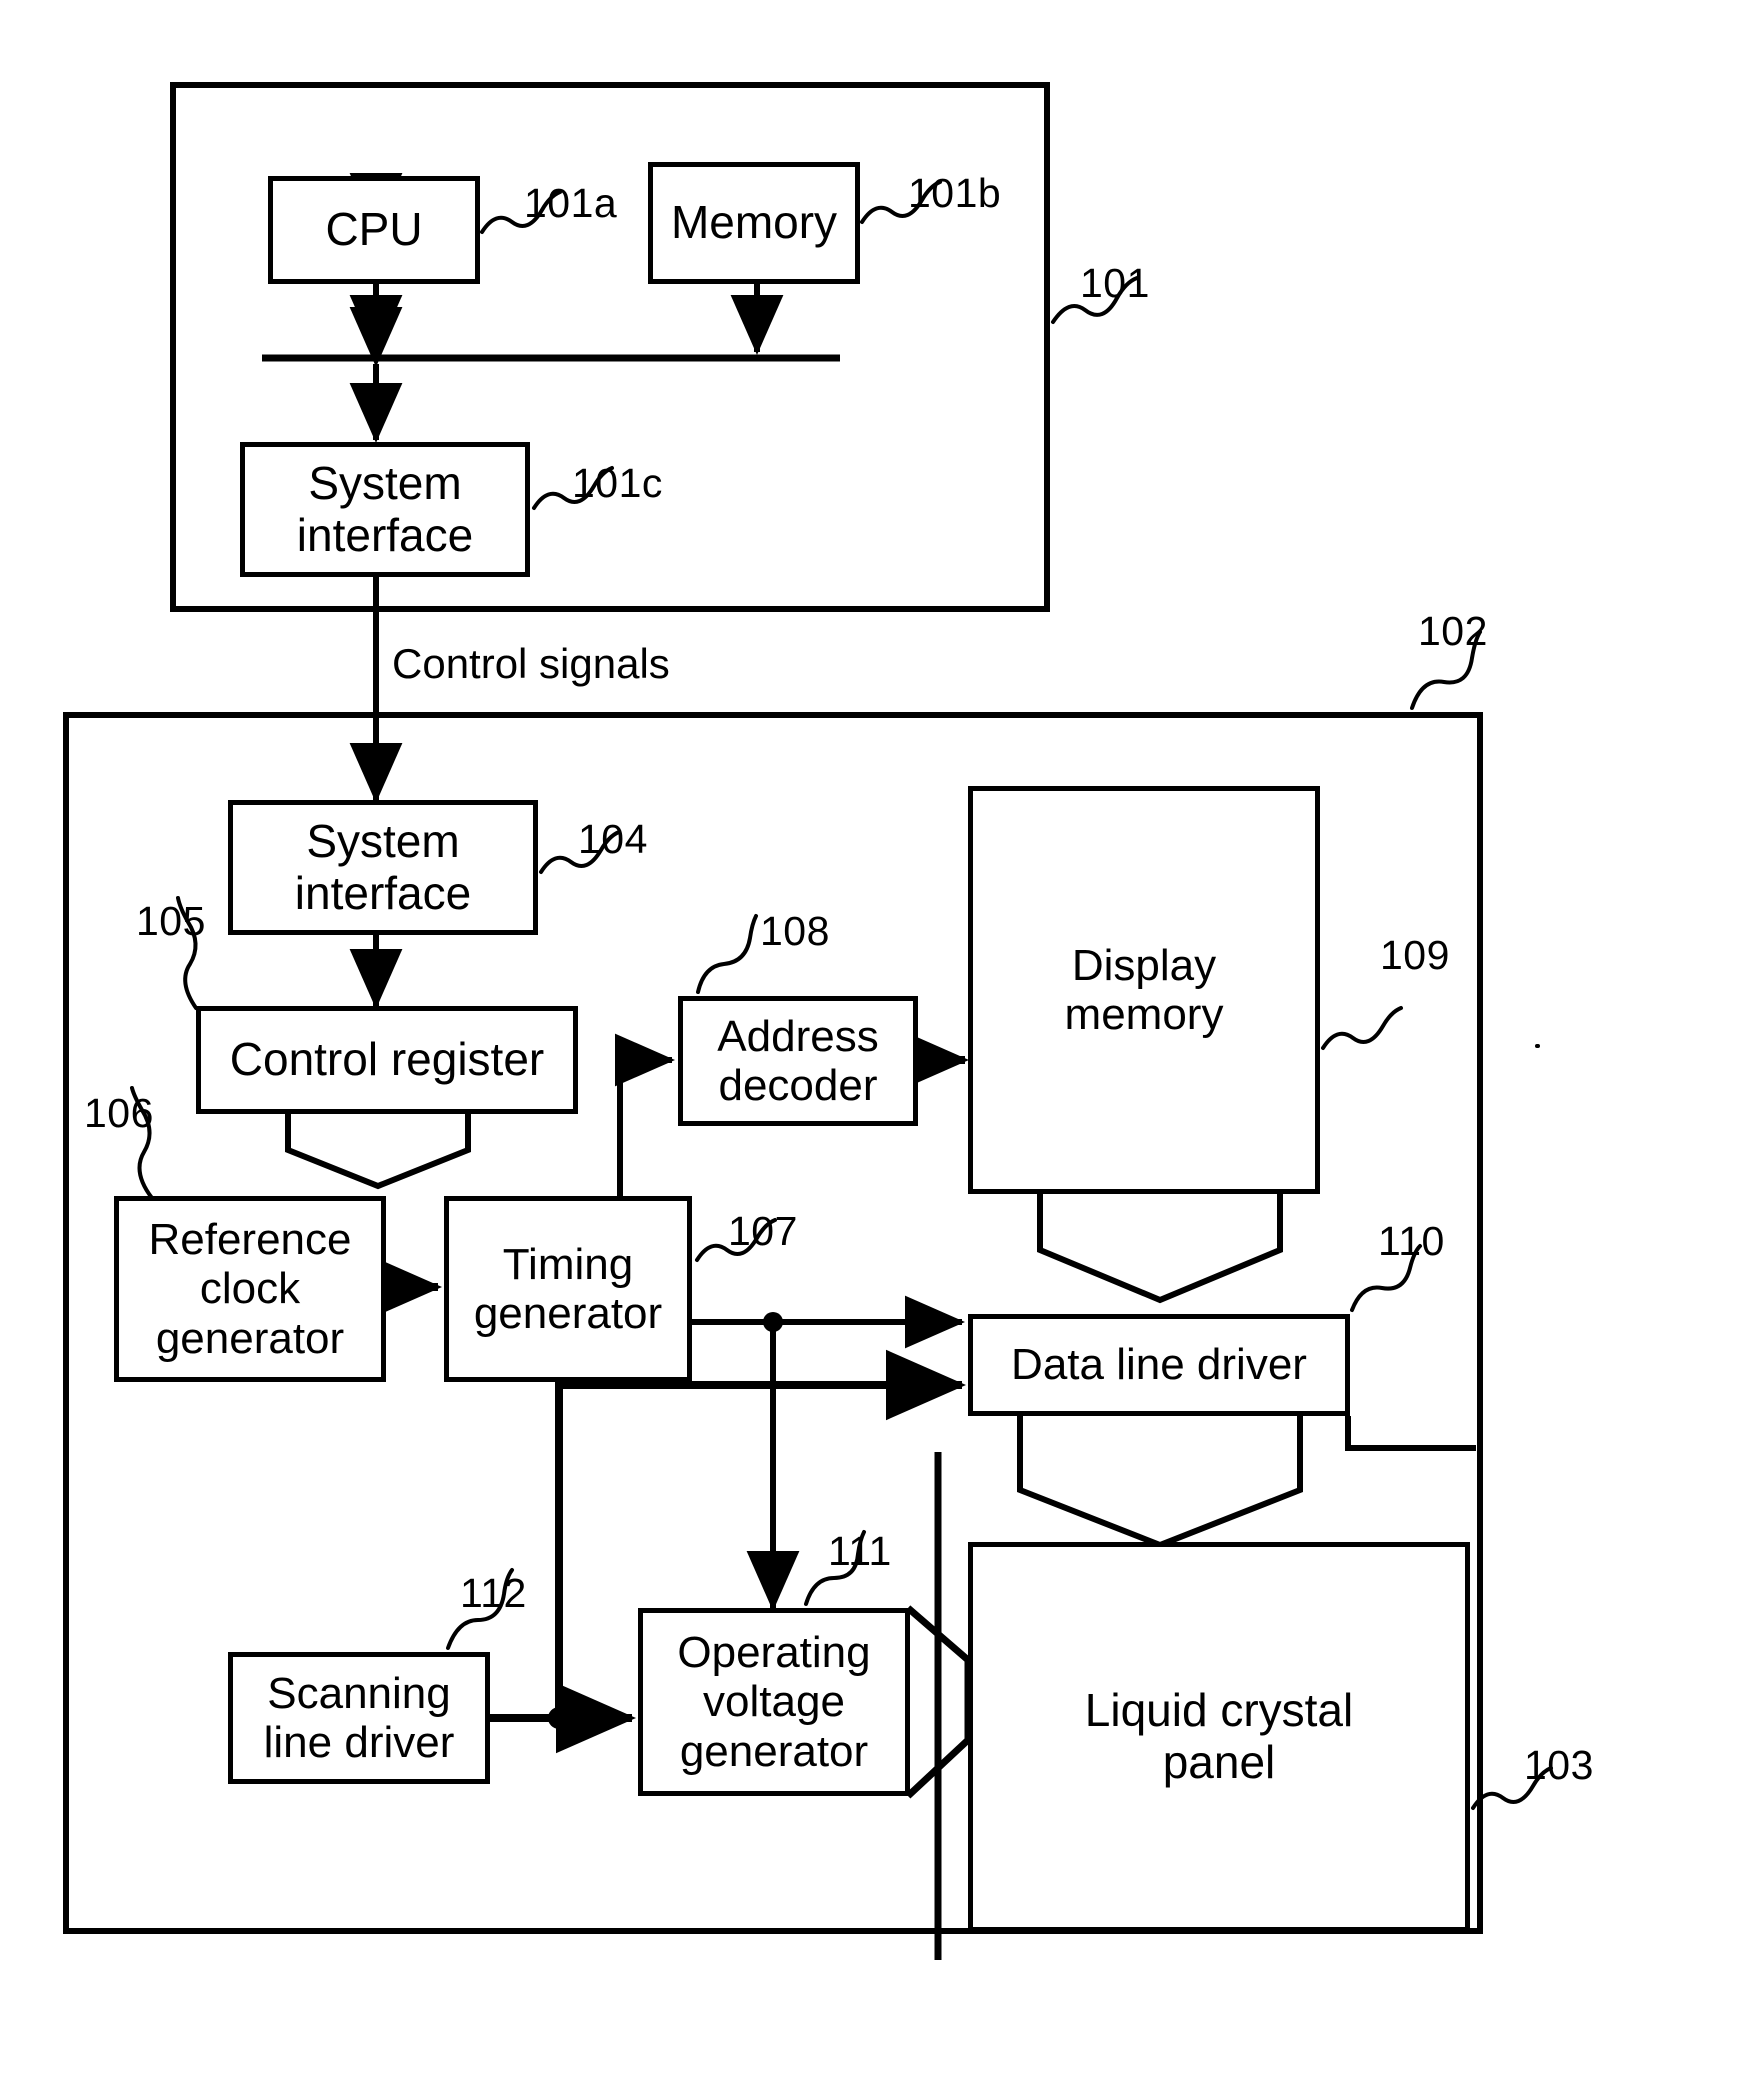 This screenshot has width=1753, height=2077. I want to click on ref-110: 110, so click(1411, 1241).